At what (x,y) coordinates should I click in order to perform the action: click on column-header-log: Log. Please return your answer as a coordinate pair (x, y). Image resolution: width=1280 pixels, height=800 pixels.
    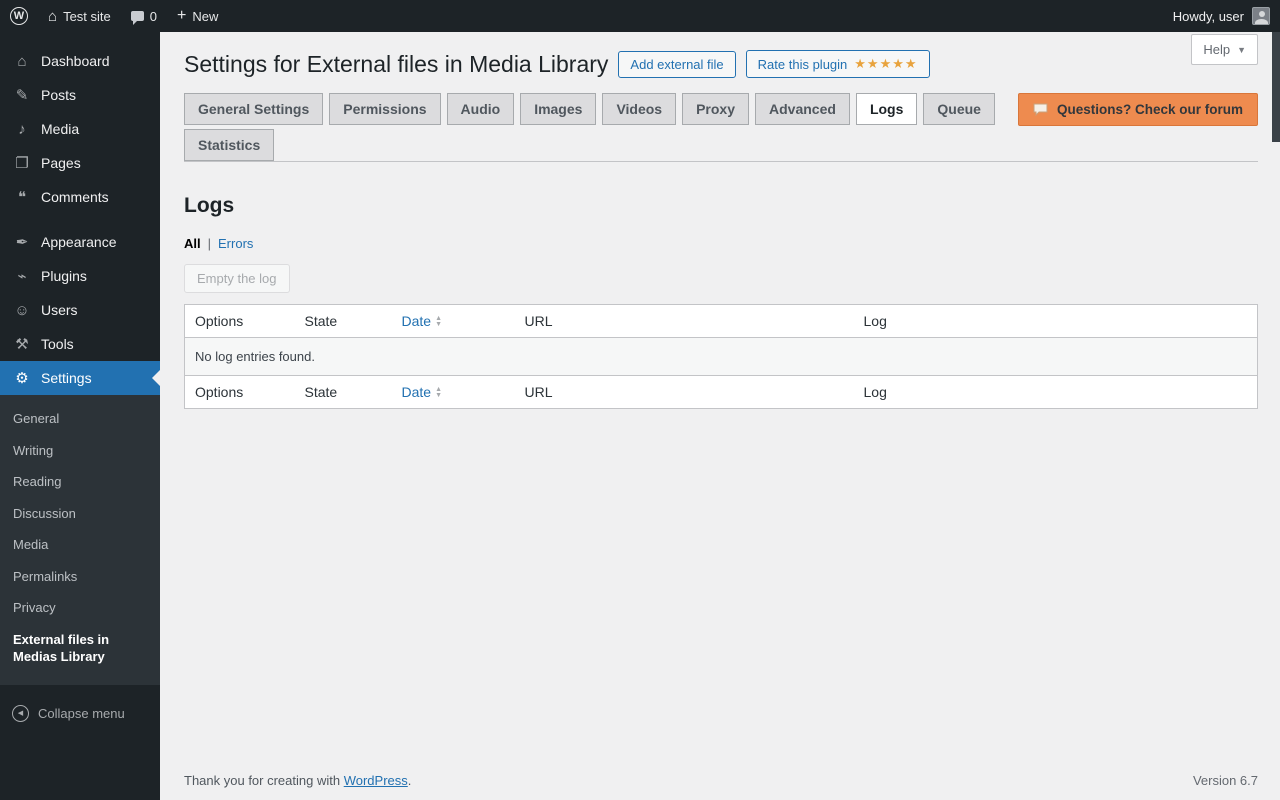
    Looking at the image, I should click on (1055, 321).